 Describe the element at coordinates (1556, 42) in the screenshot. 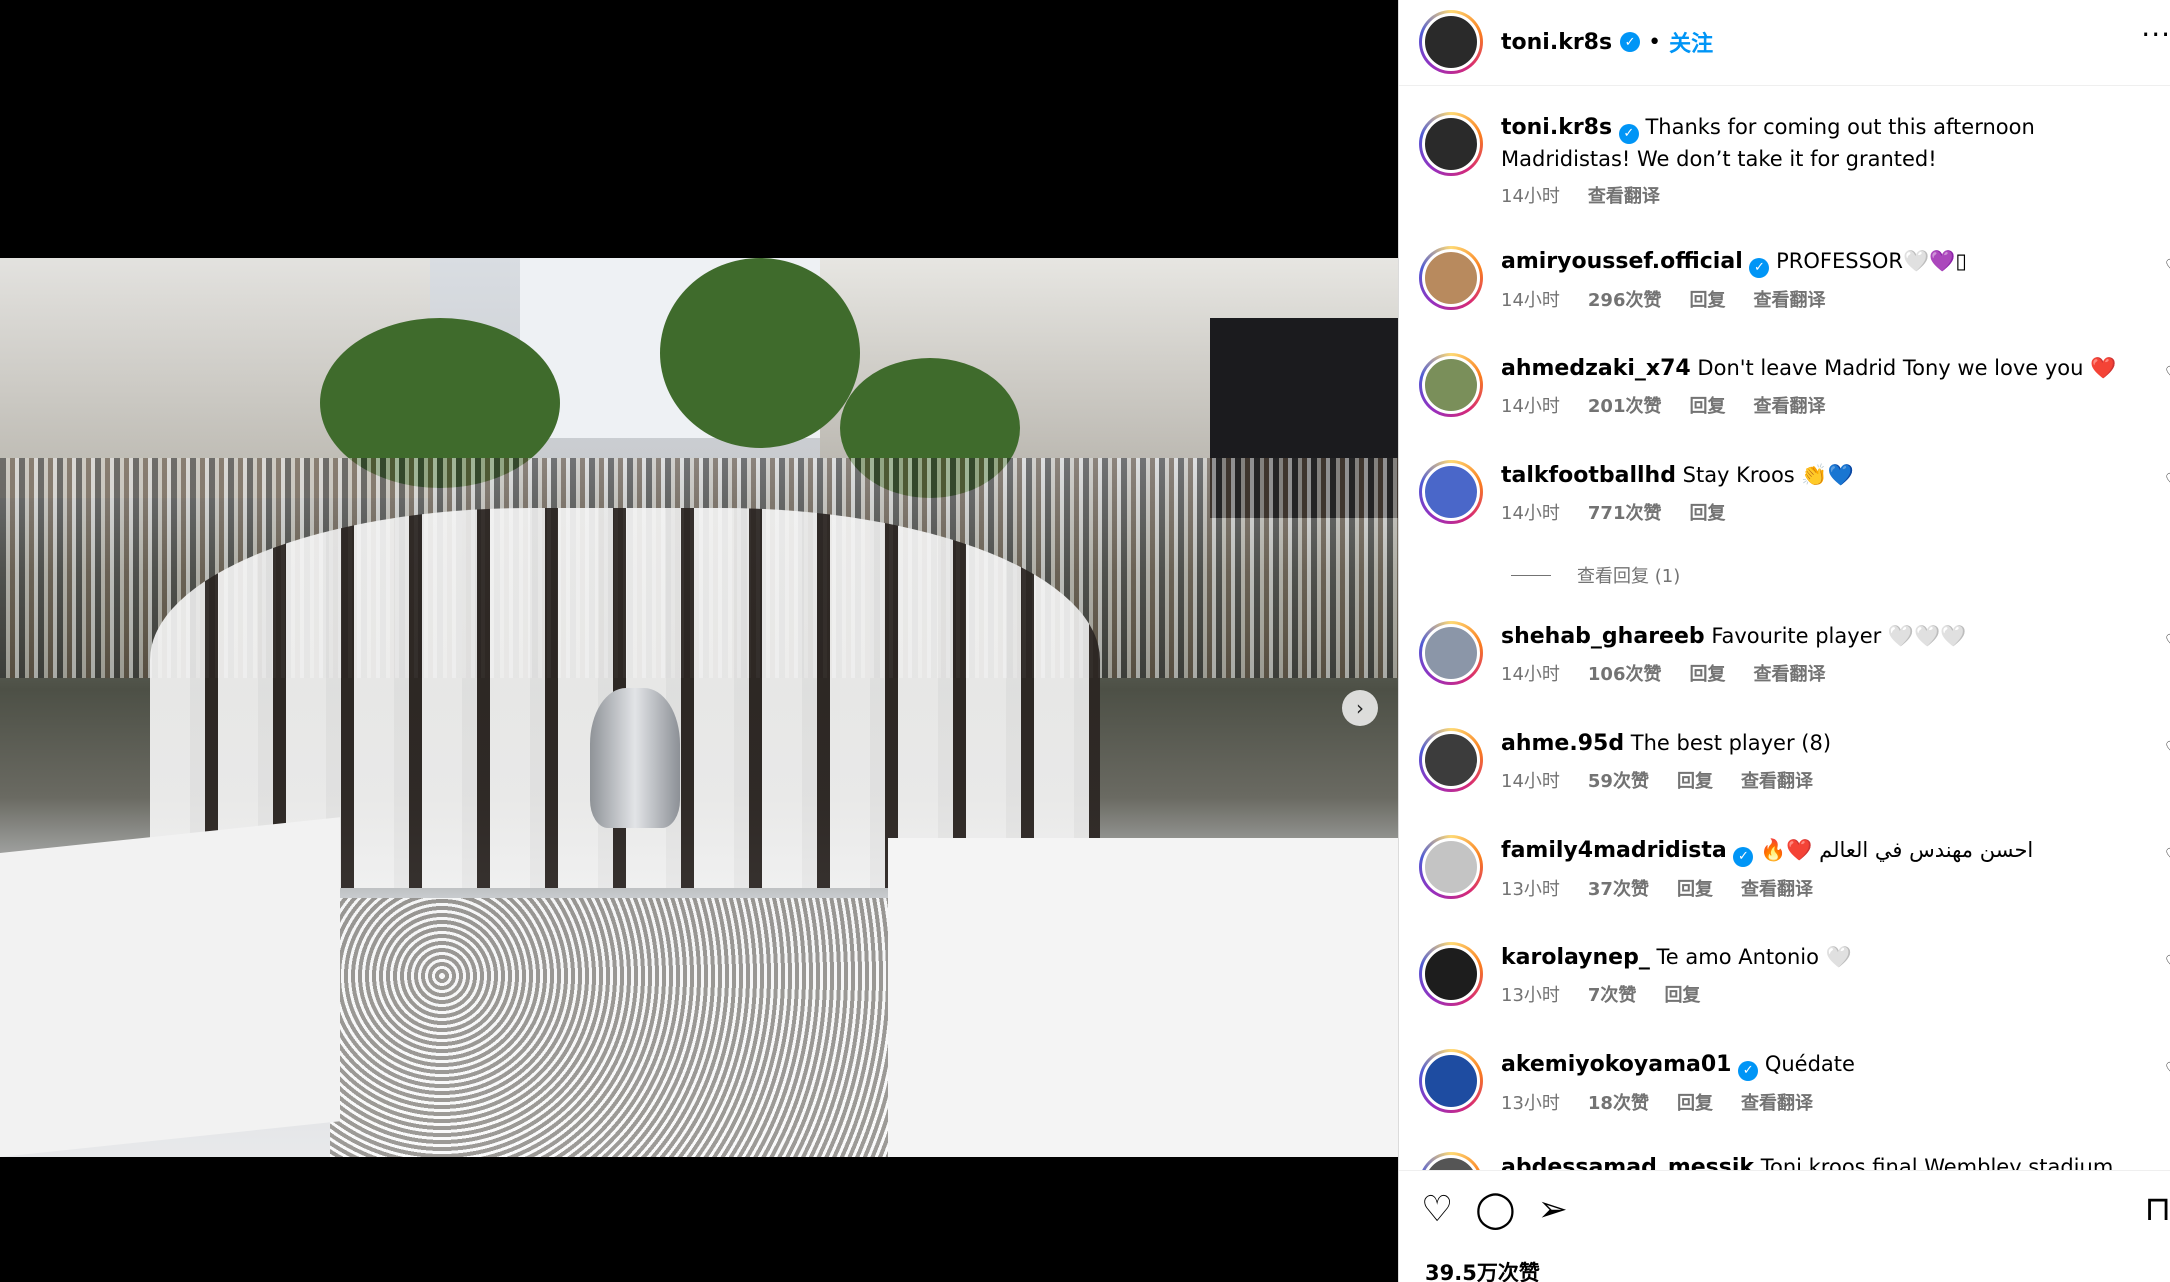

I see `author-username: toni.kr8s` at that location.